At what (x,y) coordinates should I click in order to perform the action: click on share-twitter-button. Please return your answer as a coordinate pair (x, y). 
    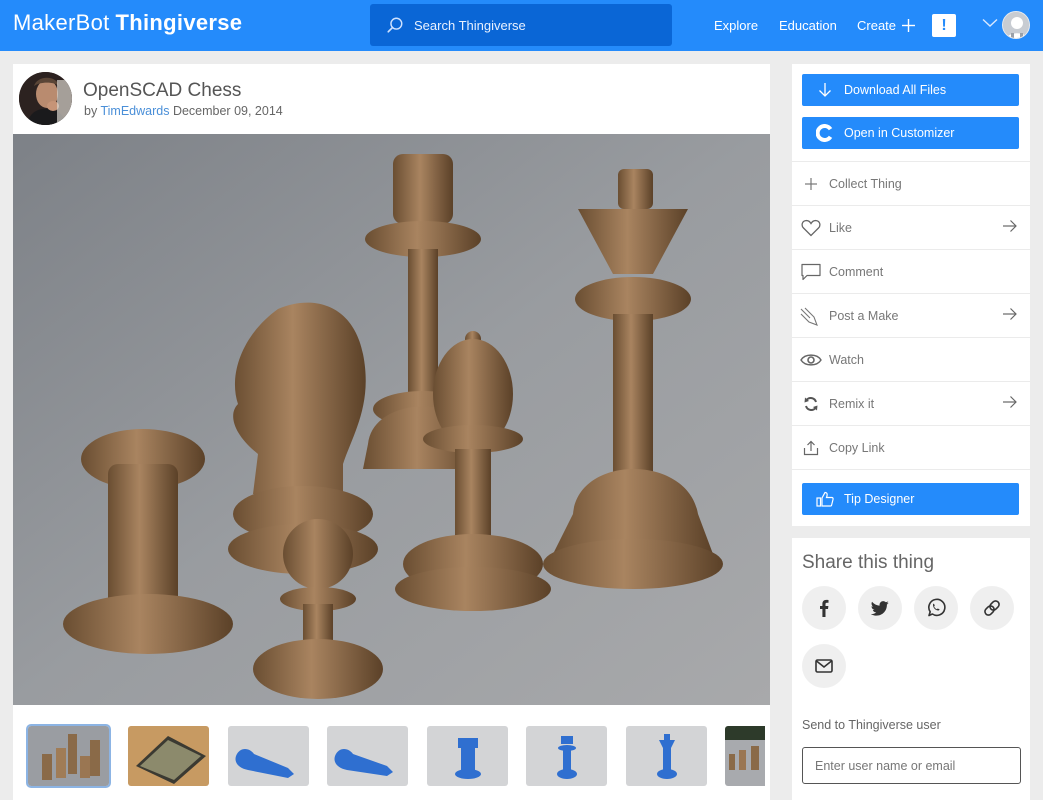
    Looking at the image, I should click on (880, 608).